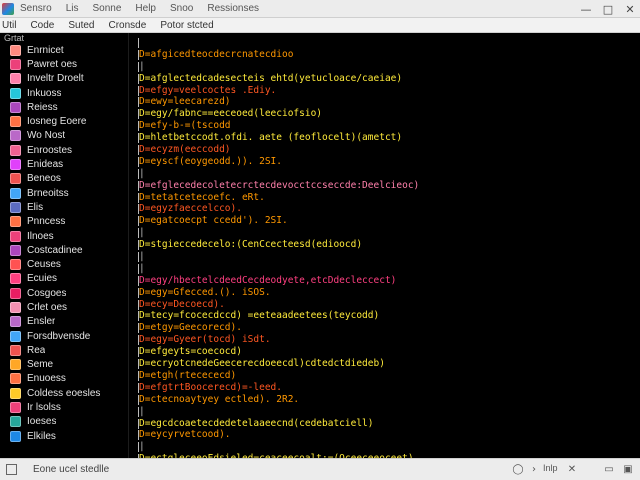  Describe the element at coordinates (128, 25) in the screenshot. I see `toolbar-item-4: Cronsde` at that location.